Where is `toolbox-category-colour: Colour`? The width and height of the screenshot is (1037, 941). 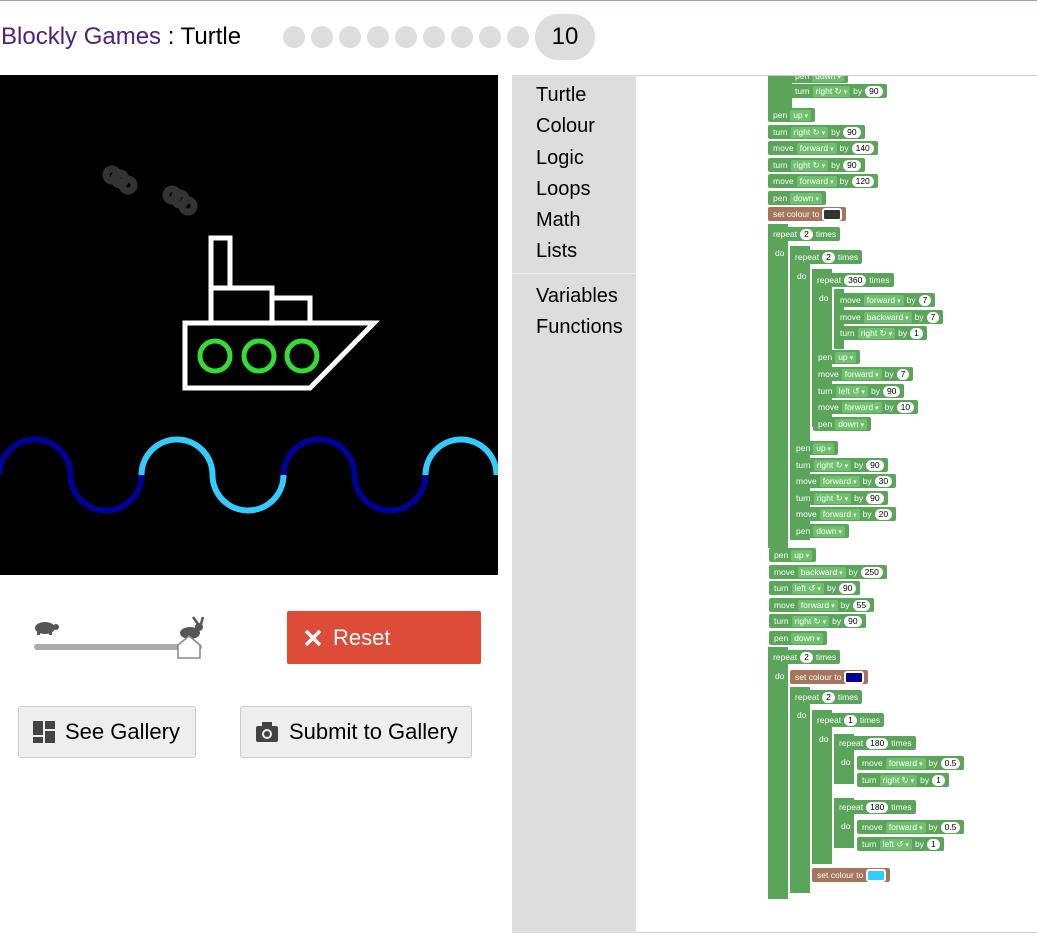 toolbox-category-colour: Colour is located at coordinates (565, 126).